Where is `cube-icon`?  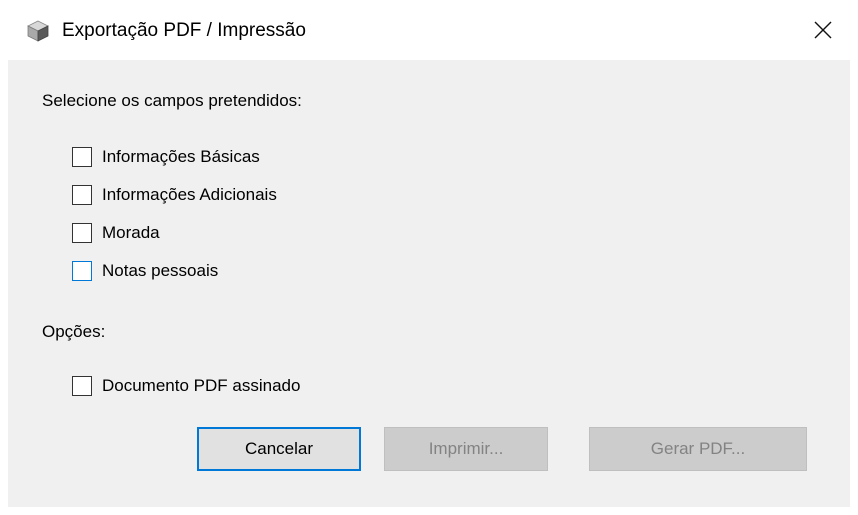
cube-icon is located at coordinates (38, 31).